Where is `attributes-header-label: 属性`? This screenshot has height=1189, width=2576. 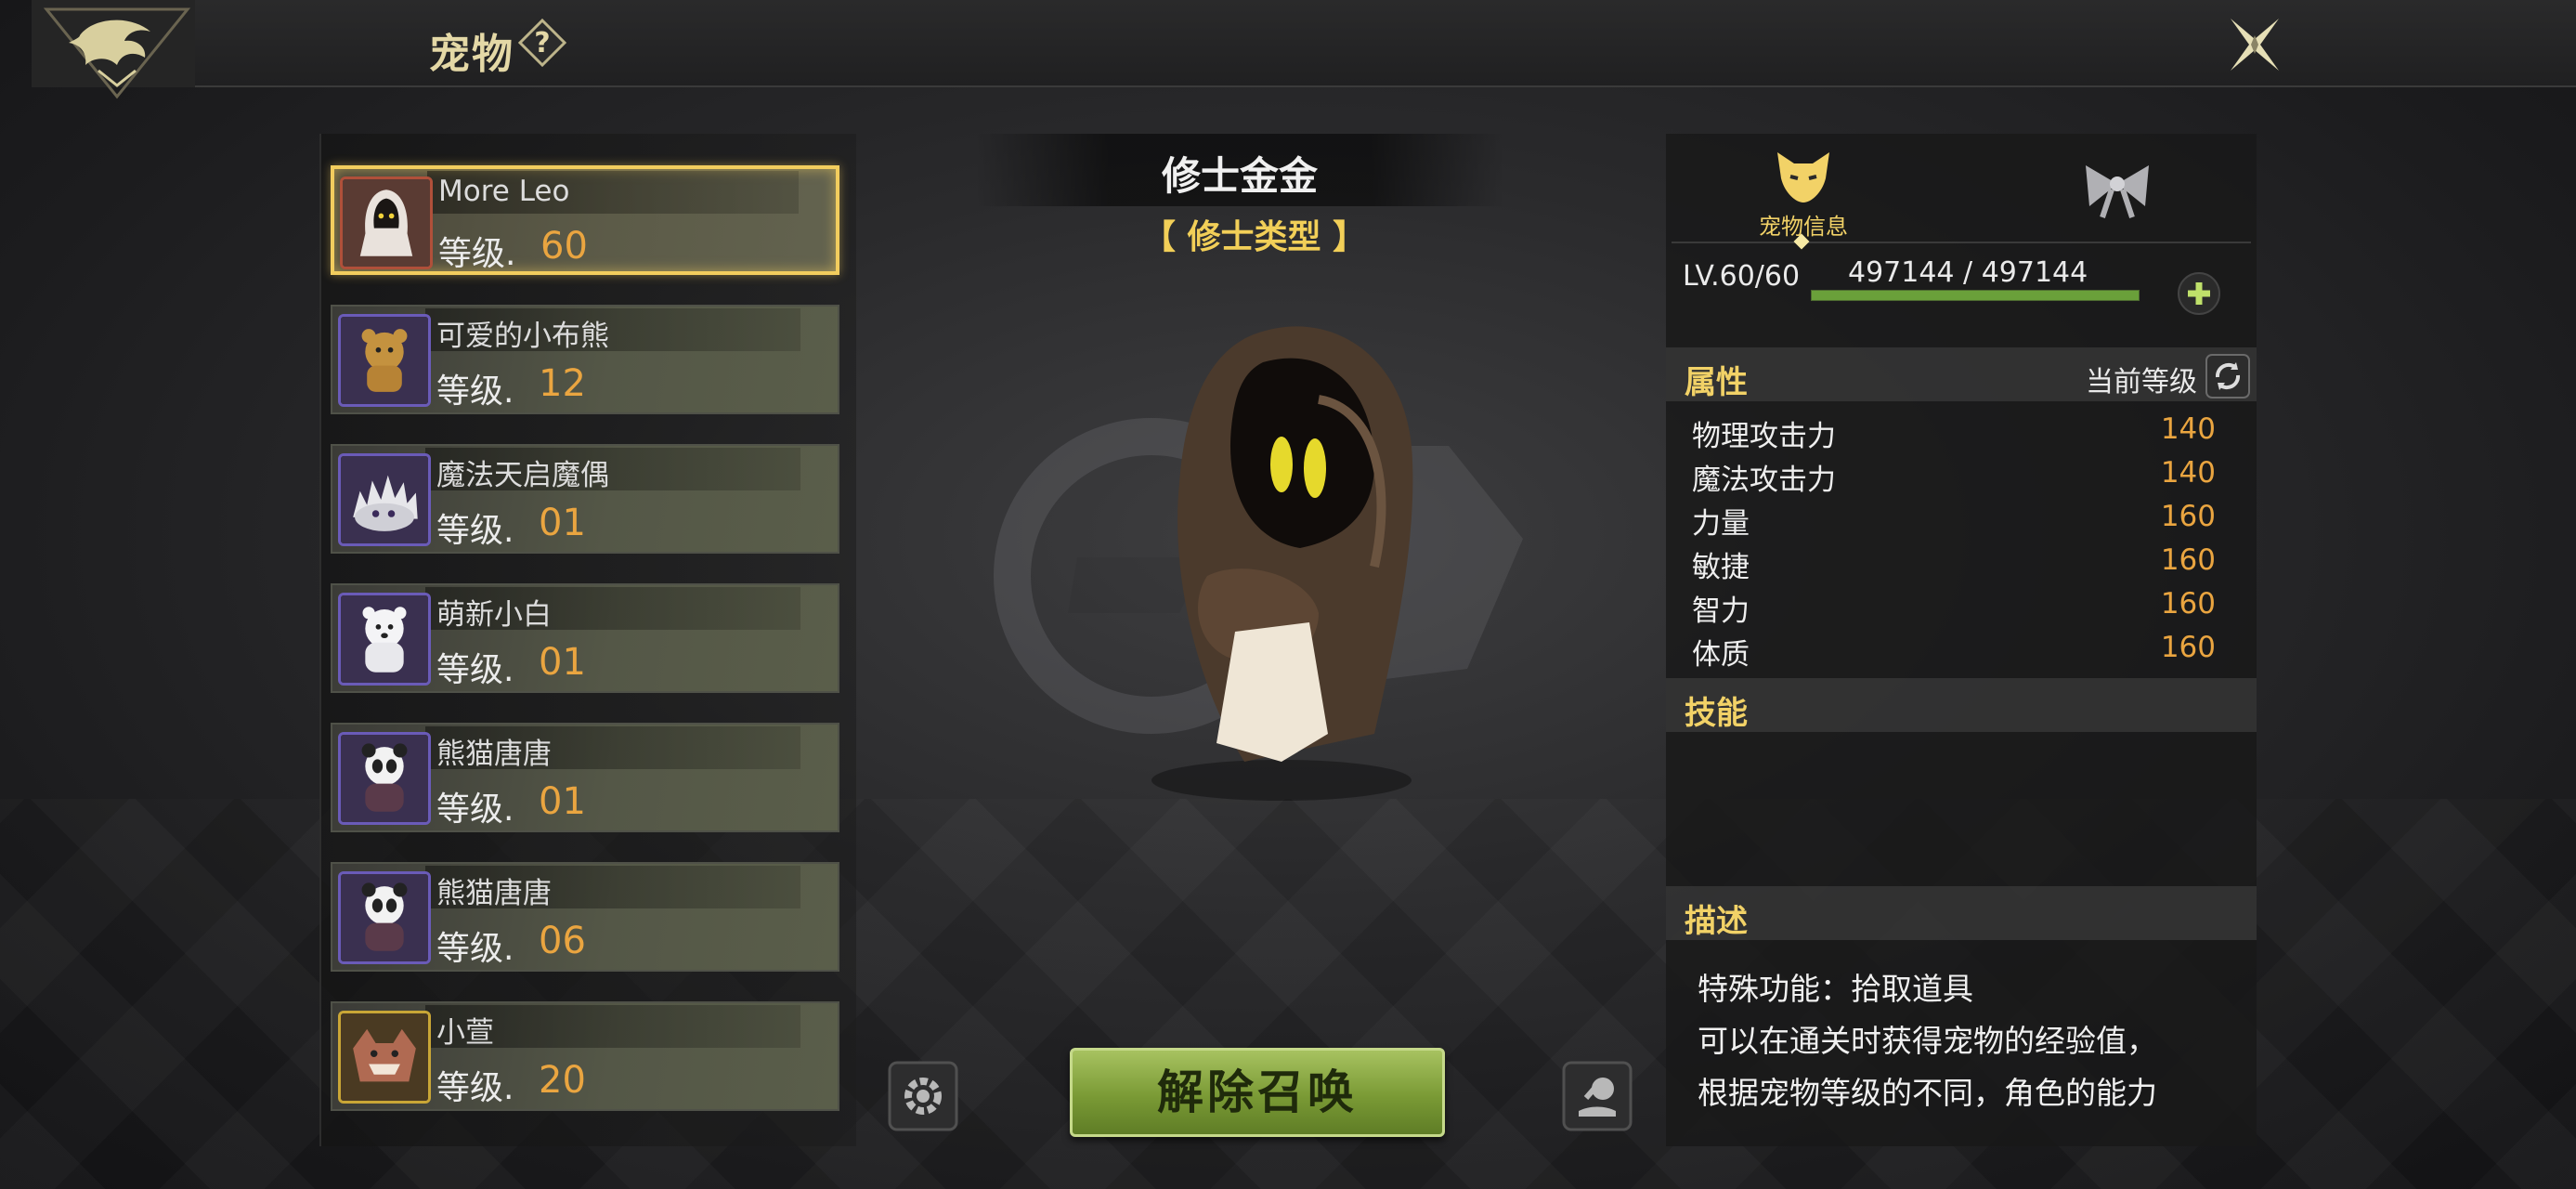 attributes-header-label: 属性 is located at coordinates (1716, 383).